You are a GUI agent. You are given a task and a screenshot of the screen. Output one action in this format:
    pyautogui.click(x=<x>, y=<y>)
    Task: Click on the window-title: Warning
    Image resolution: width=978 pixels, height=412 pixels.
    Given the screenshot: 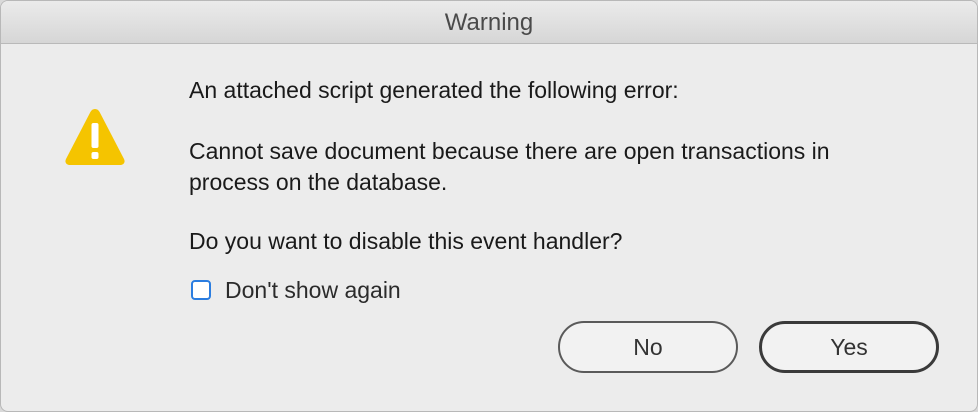 What is the action you would take?
    pyautogui.click(x=489, y=22)
    